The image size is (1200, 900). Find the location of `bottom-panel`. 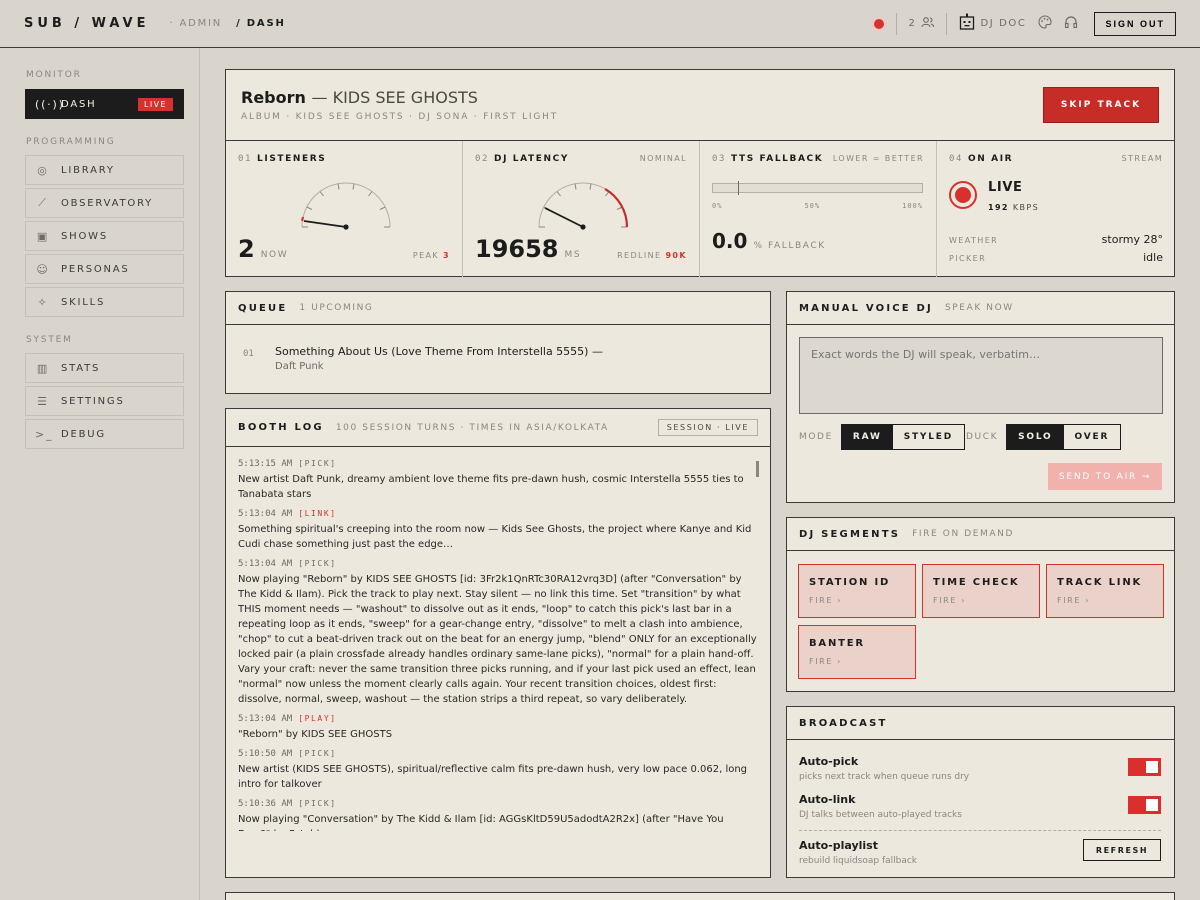

bottom-panel is located at coordinates (700, 896).